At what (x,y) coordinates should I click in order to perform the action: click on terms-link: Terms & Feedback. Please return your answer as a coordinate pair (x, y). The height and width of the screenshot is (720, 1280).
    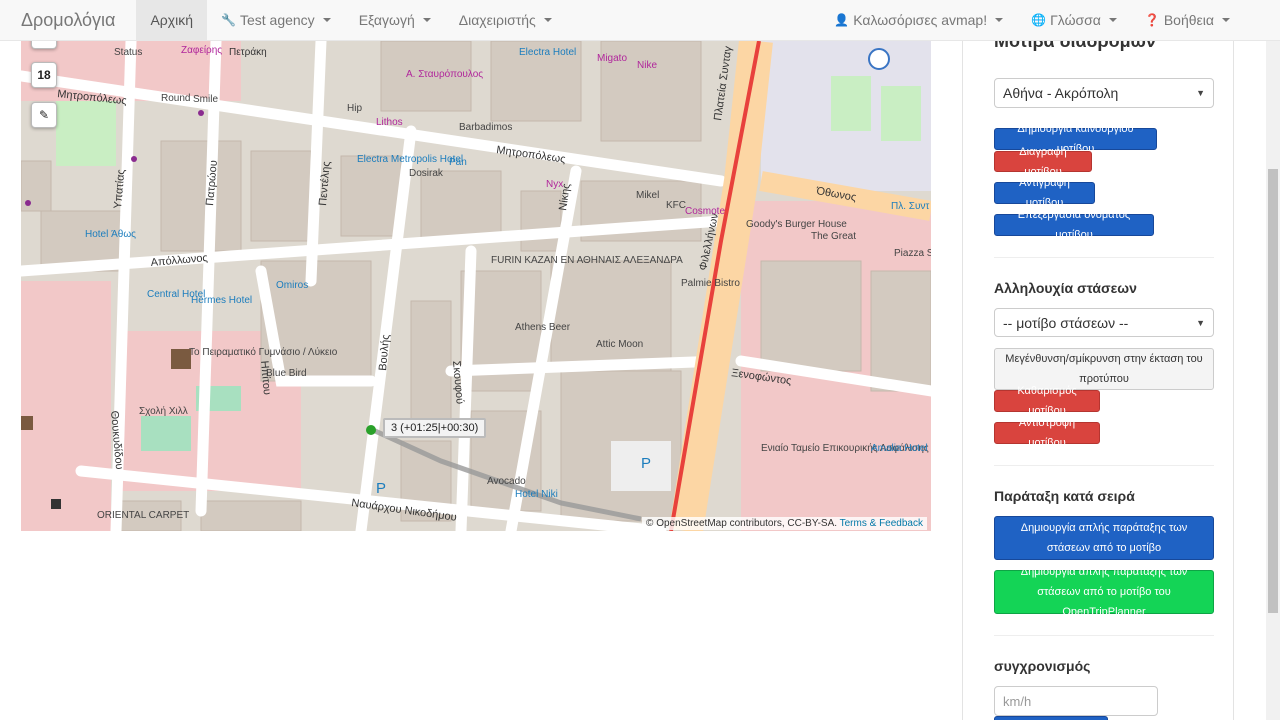
    Looking at the image, I should click on (881, 523).